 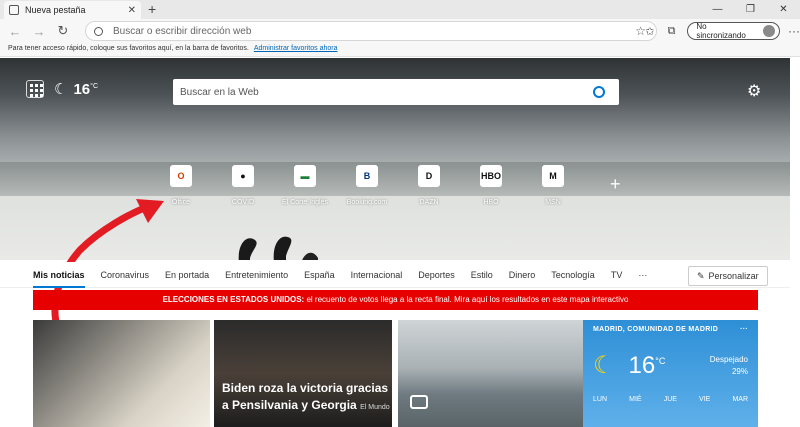 I want to click on back-button: ←, so click(x=15, y=31).